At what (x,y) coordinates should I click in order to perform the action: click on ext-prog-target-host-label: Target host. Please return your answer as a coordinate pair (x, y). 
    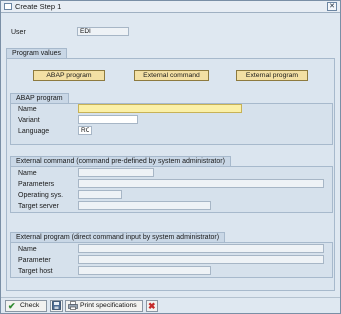
    Looking at the image, I should click on (35, 271).